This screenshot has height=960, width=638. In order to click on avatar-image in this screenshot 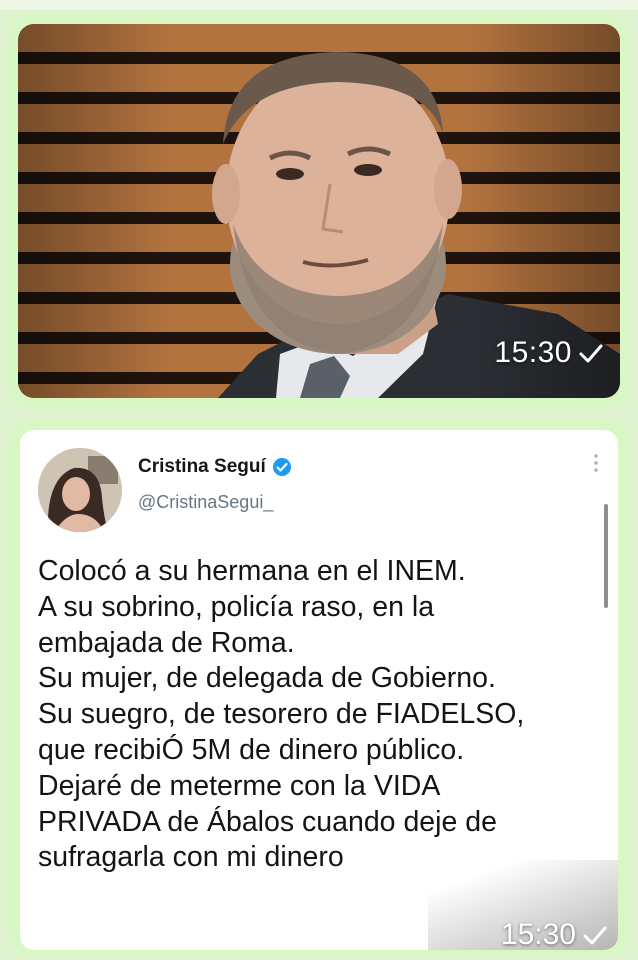, I will do `click(80, 490)`.